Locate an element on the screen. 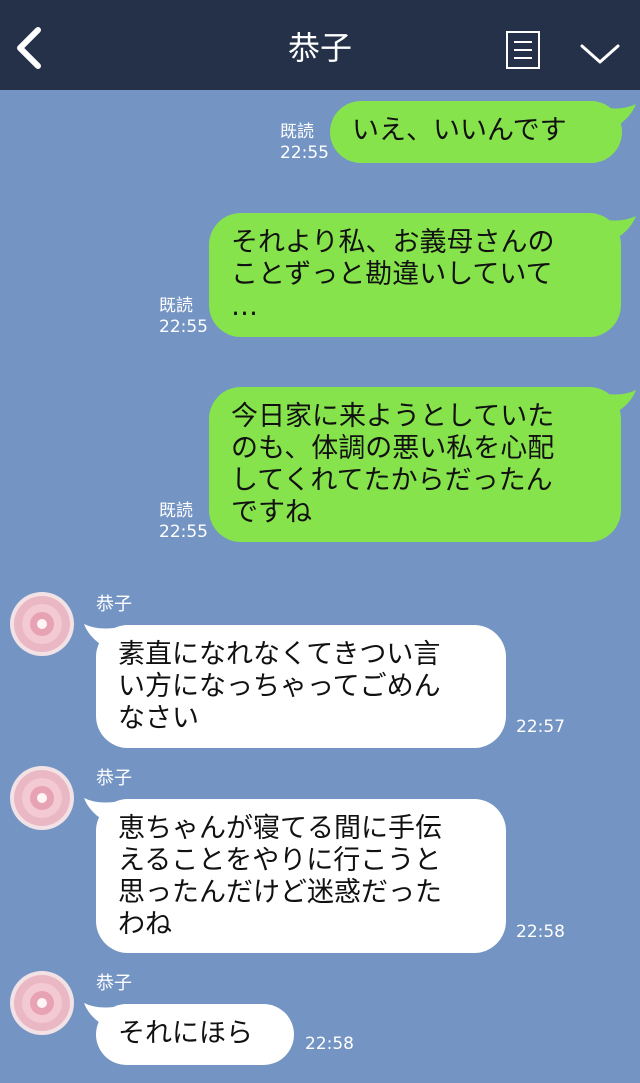 Image resolution: width=640 pixels, height=1083 pixels. message-text: それにほら is located at coordinates (185, 1033).